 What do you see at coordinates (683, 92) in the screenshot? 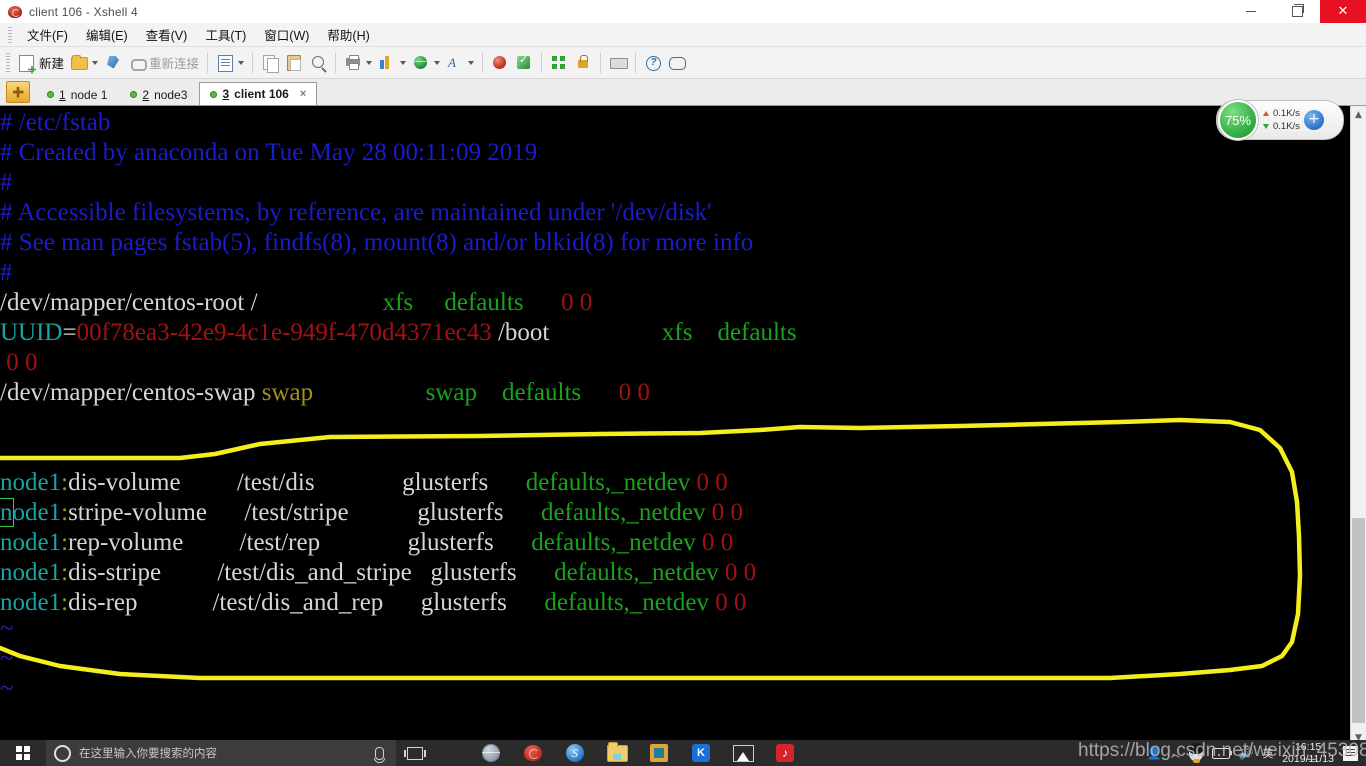
I see `session-tab-bar: 1 node 1 2 node3 3 client 106 ×` at bounding box center [683, 92].